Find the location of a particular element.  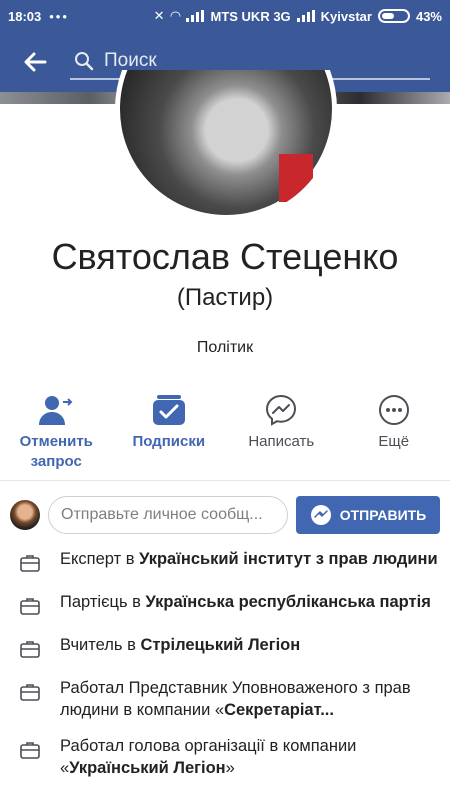

cancel-request-button: Отменить запрос is located at coordinates (56, 432).